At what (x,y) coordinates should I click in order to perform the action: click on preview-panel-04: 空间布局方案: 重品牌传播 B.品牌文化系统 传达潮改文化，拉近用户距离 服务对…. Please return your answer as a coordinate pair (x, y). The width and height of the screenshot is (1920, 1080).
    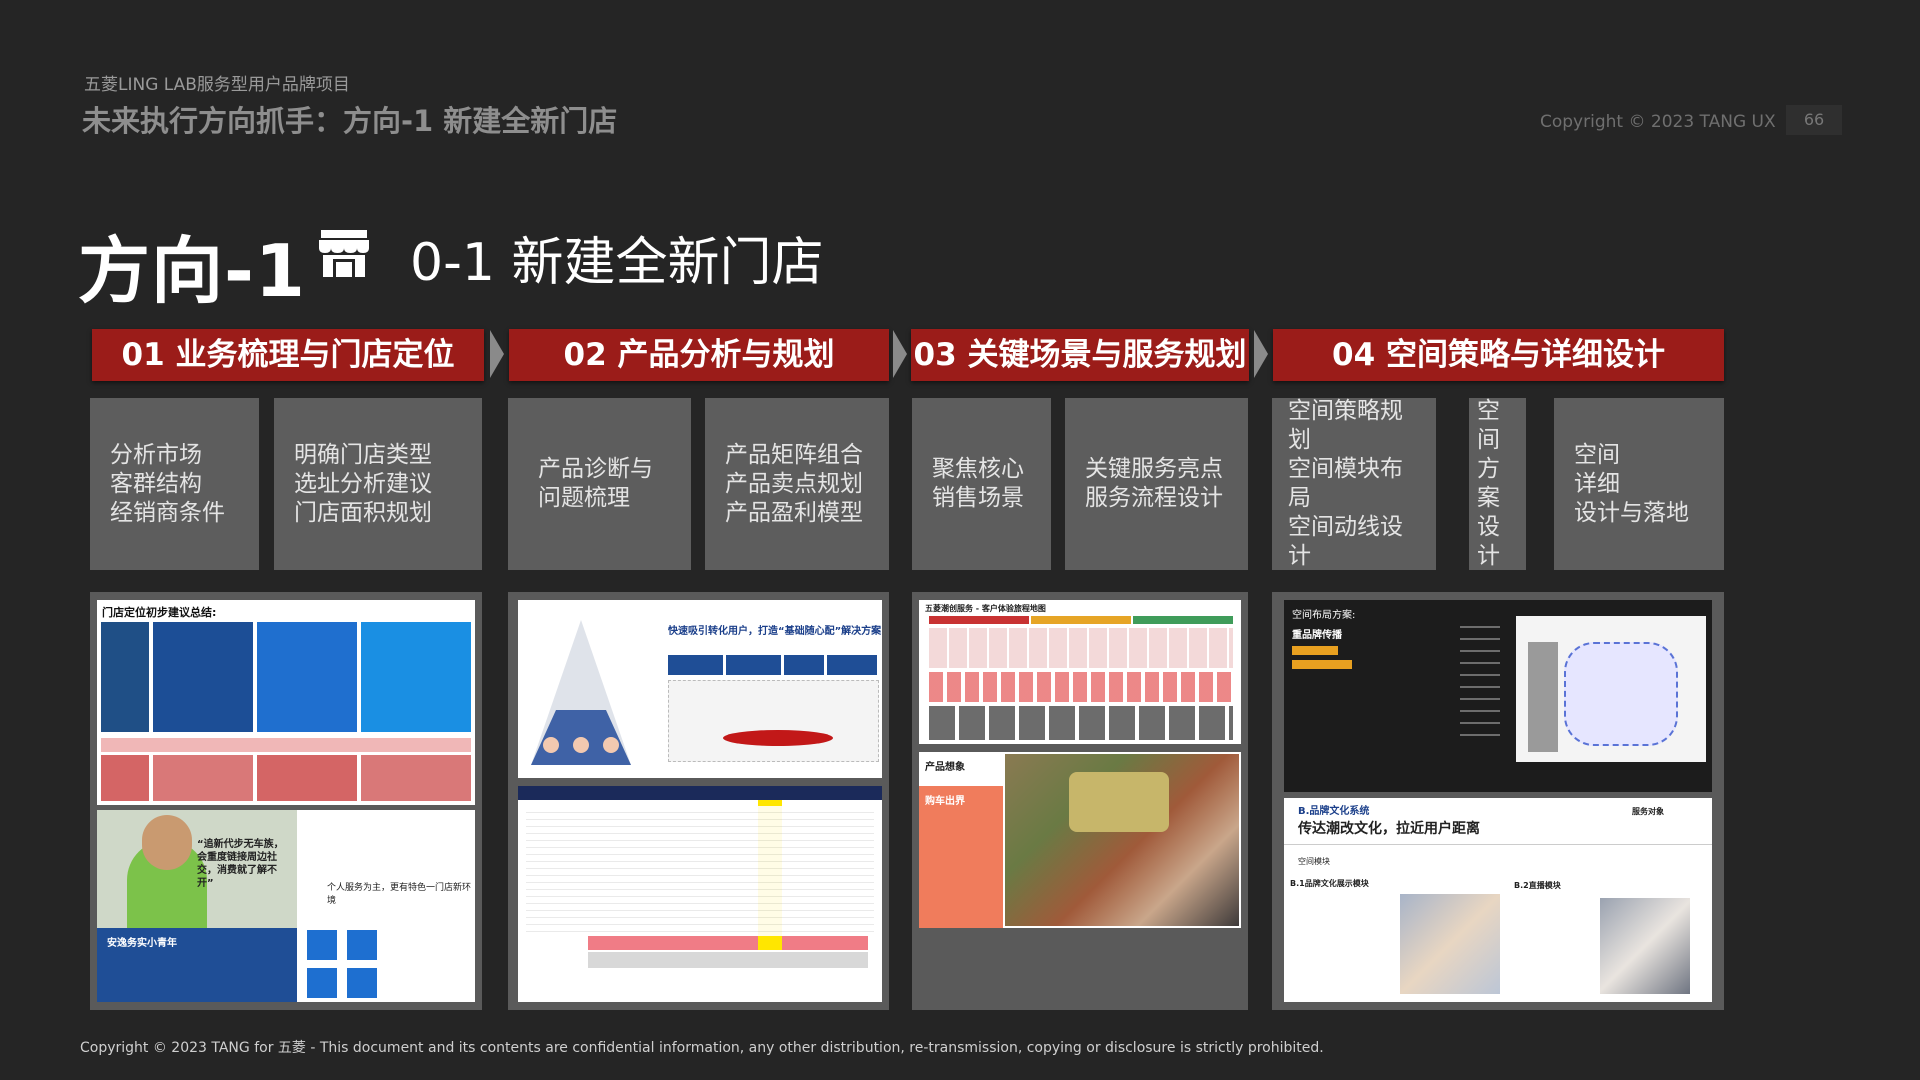
    Looking at the image, I should click on (1498, 801).